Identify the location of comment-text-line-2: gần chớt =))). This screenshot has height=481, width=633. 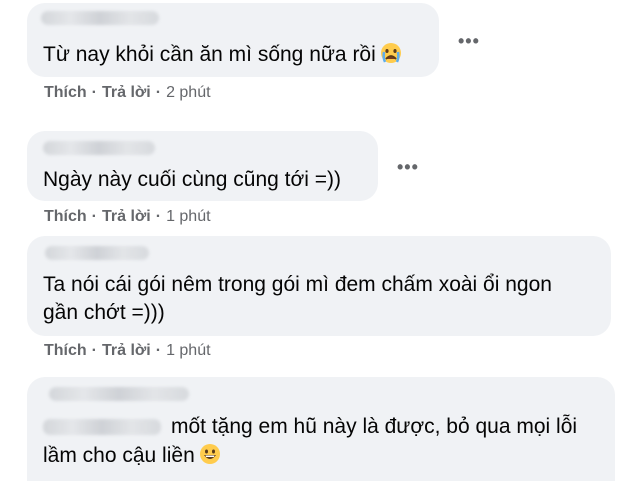
(104, 313).